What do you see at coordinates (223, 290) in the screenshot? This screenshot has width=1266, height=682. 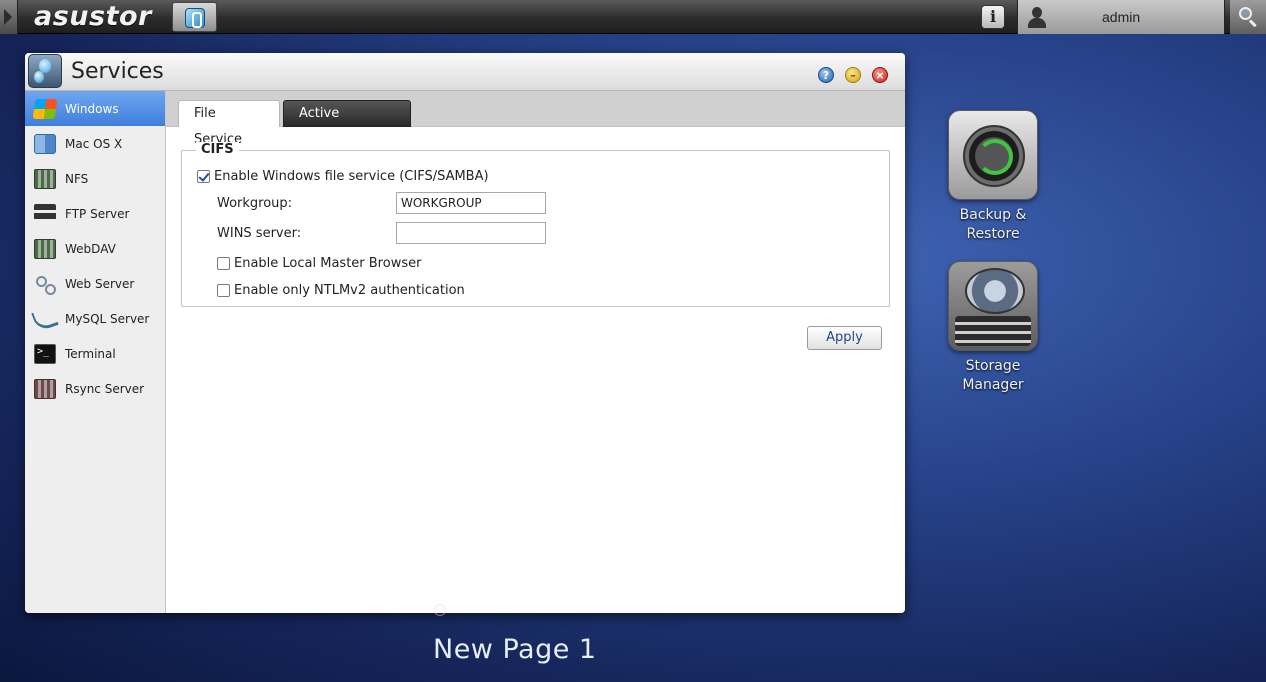 I see `ntlmv2-checkbox` at bounding box center [223, 290].